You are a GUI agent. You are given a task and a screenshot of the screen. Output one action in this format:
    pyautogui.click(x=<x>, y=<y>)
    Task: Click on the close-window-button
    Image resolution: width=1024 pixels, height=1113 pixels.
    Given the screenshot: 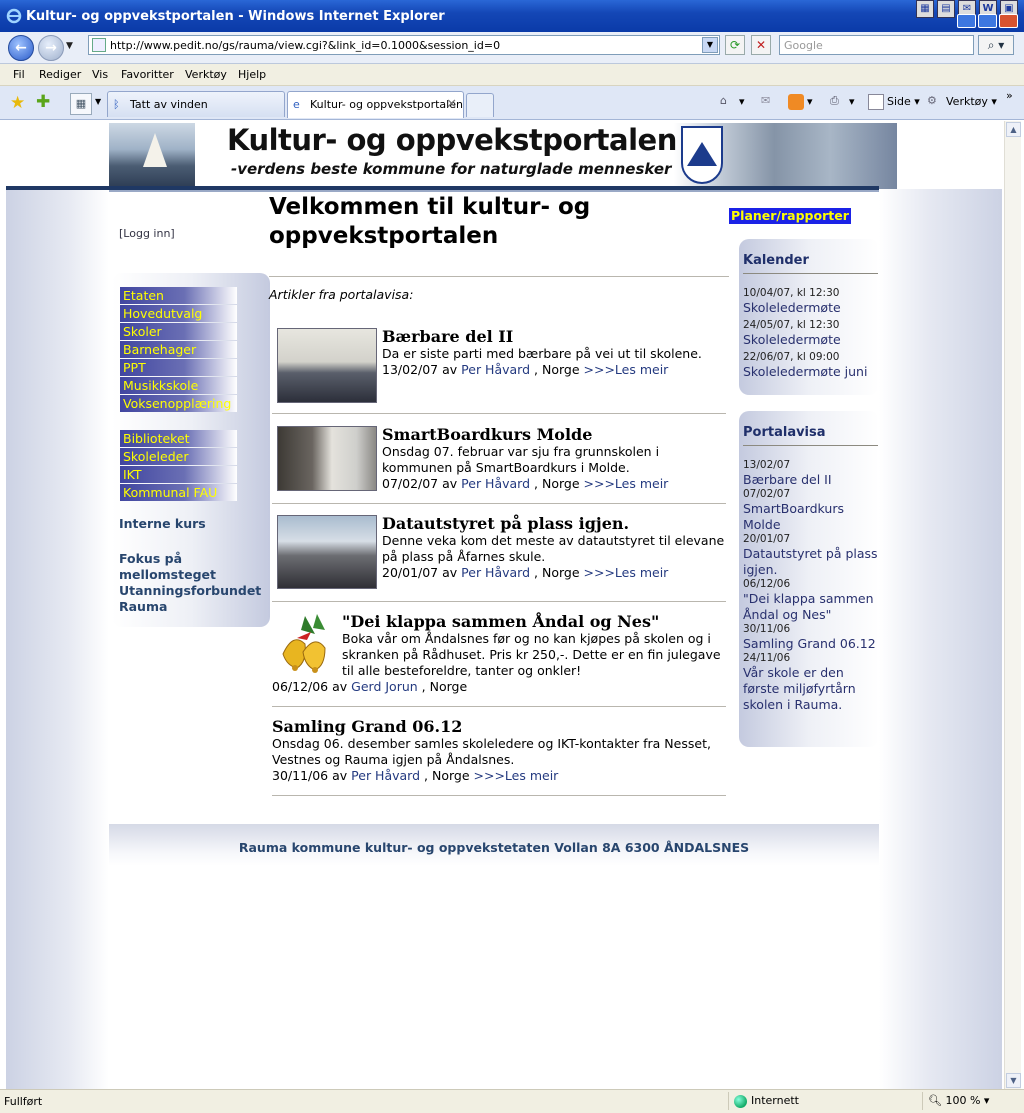 What is the action you would take?
    pyautogui.click(x=1008, y=21)
    